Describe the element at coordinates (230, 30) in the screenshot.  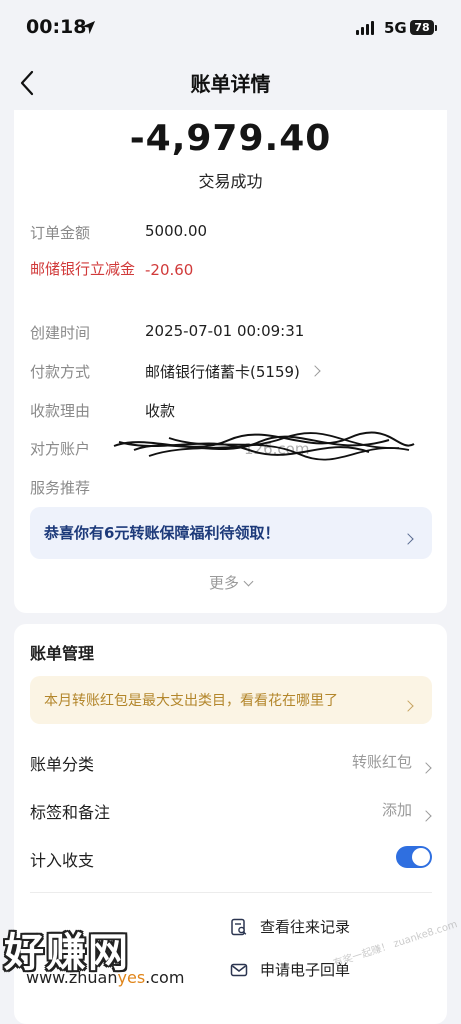
I see `status-bar: 00:18 5G 78` at that location.